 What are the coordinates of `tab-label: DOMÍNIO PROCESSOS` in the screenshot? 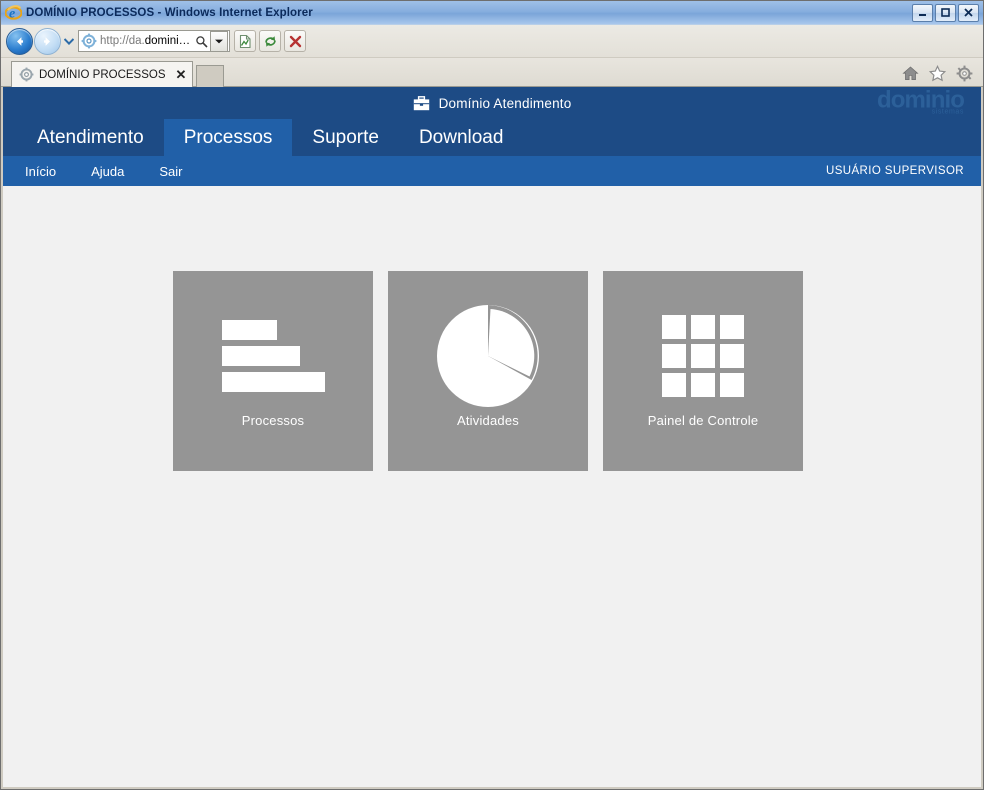 It's located at (102, 74).